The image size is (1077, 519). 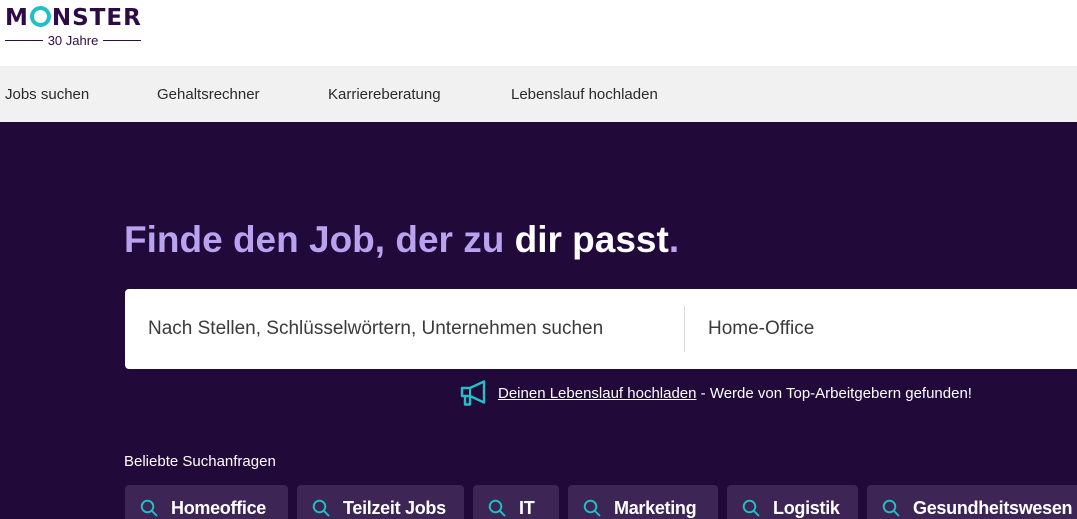 What do you see at coordinates (538, 33) in the screenshot?
I see `site-header: M NSTER 30 Jahre` at bounding box center [538, 33].